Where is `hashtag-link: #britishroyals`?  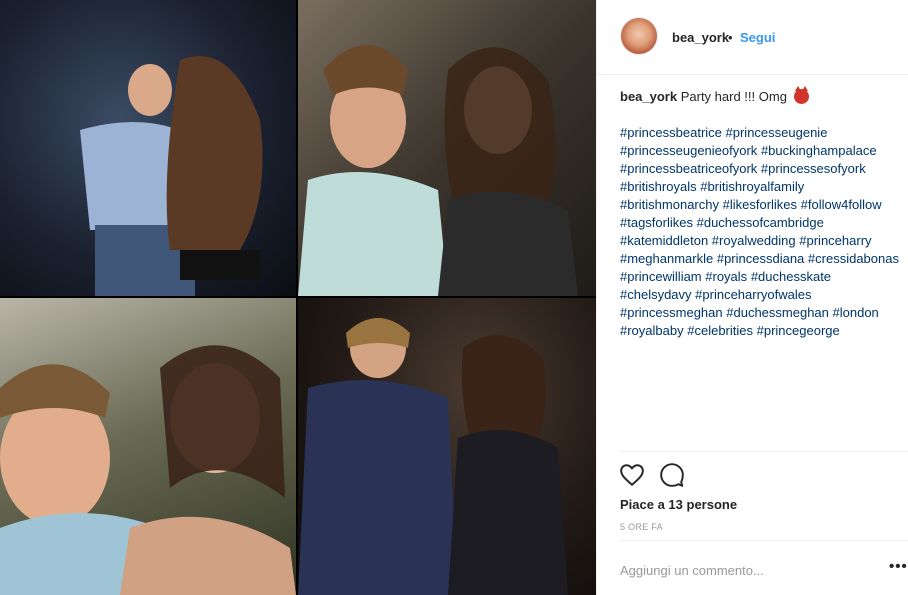
hashtag-link: #britishroyals is located at coordinates (658, 186).